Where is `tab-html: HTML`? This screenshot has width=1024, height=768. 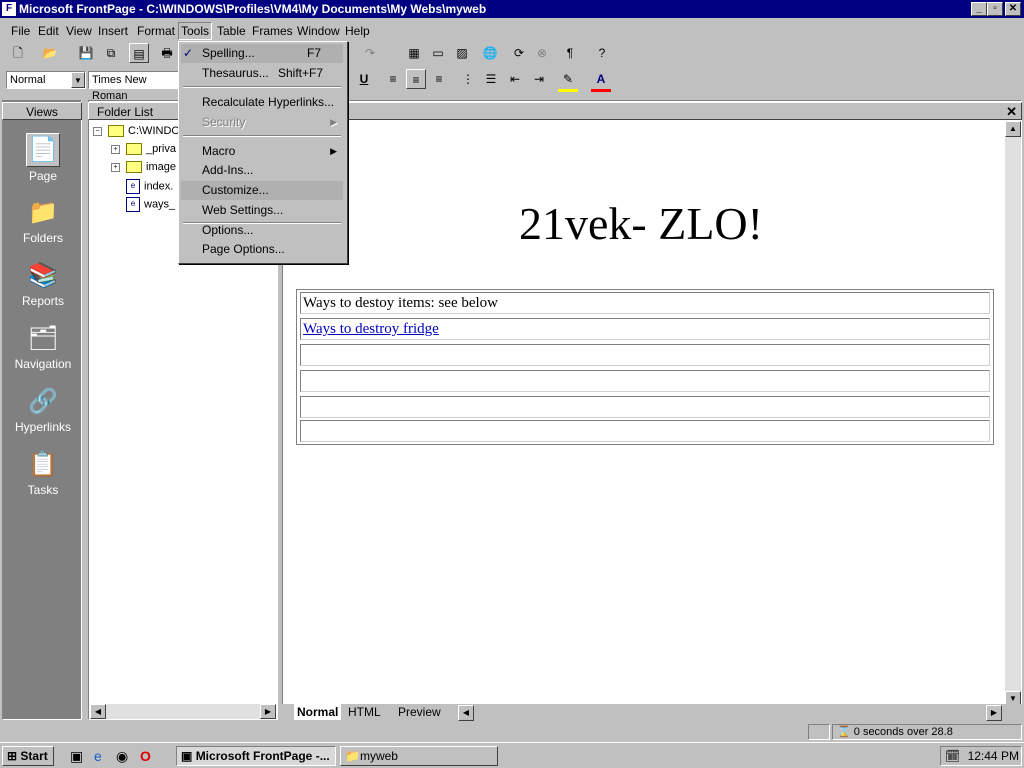
tab-html: HTML is located at coordinates (364, 712).